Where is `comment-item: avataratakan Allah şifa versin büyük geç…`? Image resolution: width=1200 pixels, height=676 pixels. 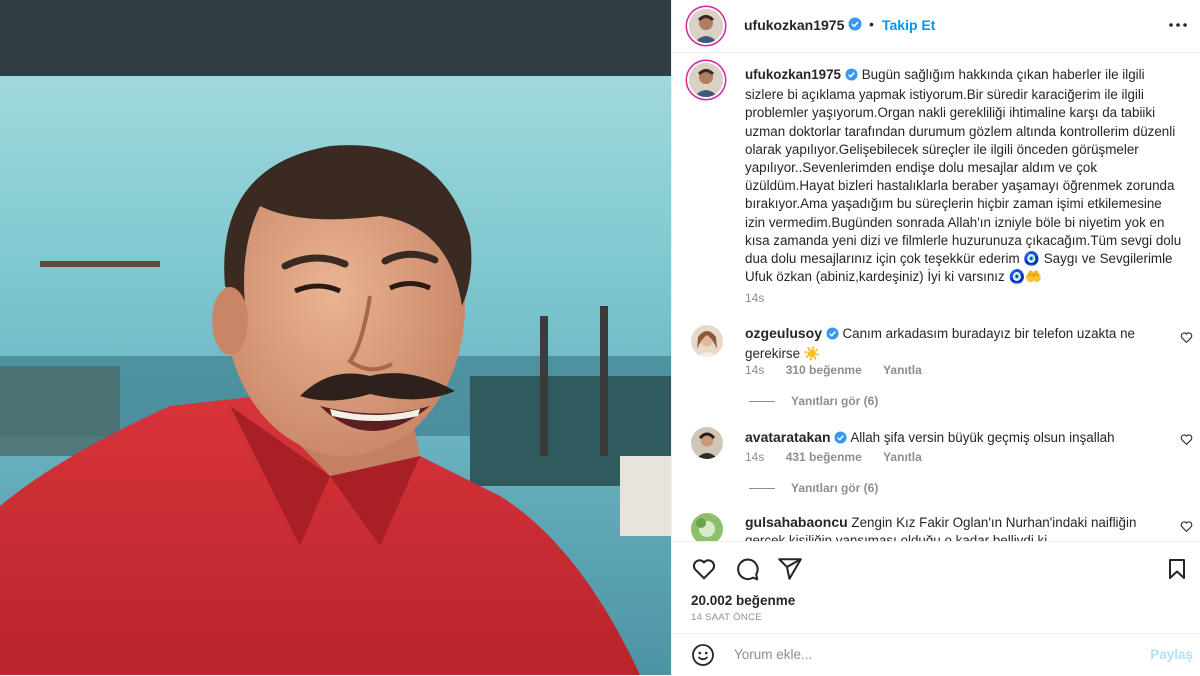
comment-item: avataratakan Allah şifa versin büyük geç… is located at coordinates (936, 465).